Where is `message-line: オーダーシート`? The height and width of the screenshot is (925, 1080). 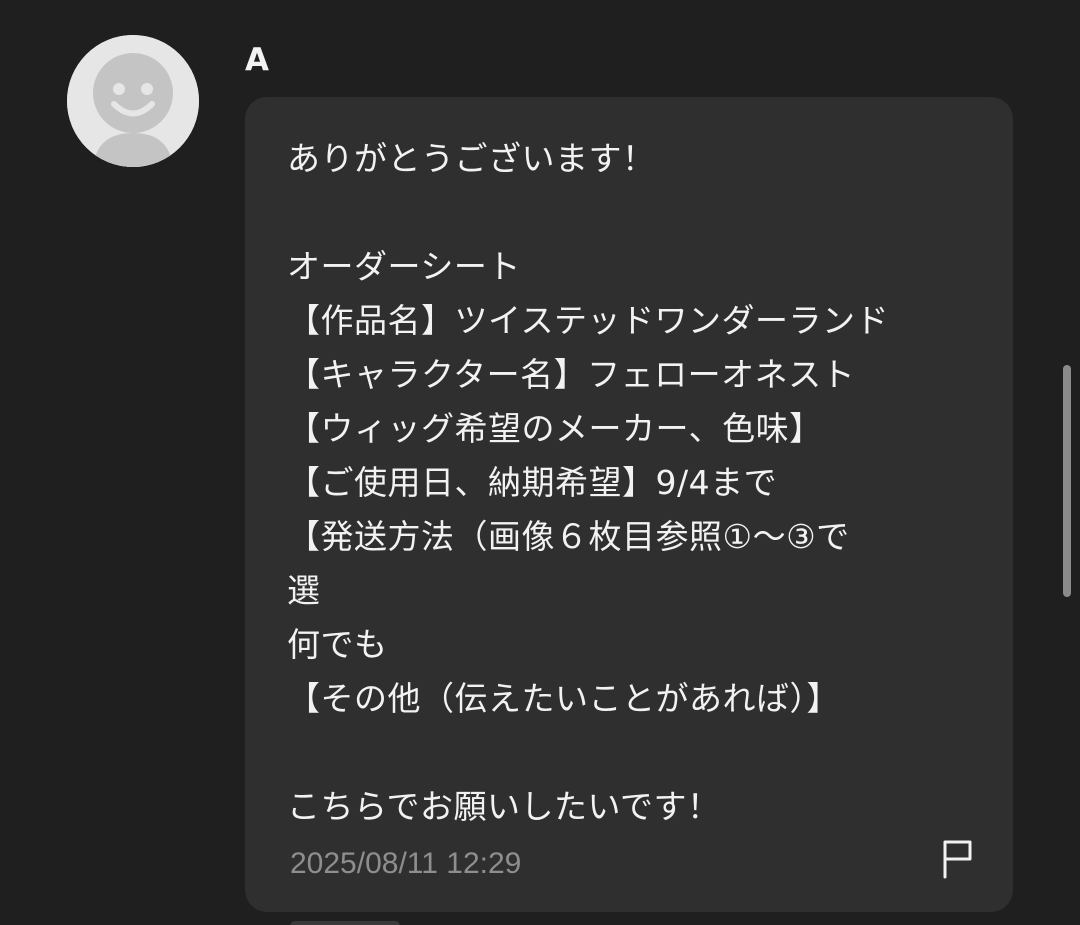 message-line: オーダーシート is located at coordinates (404, 266).